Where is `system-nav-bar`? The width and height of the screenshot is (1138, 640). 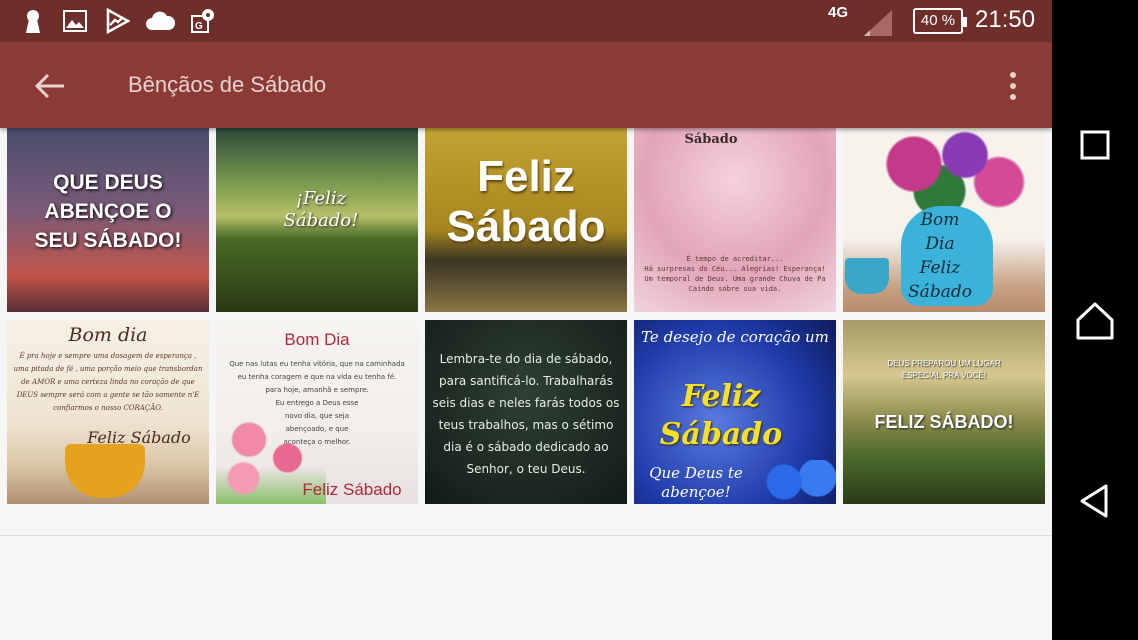
system-nav-bar is located at coordinates (1095, 320).